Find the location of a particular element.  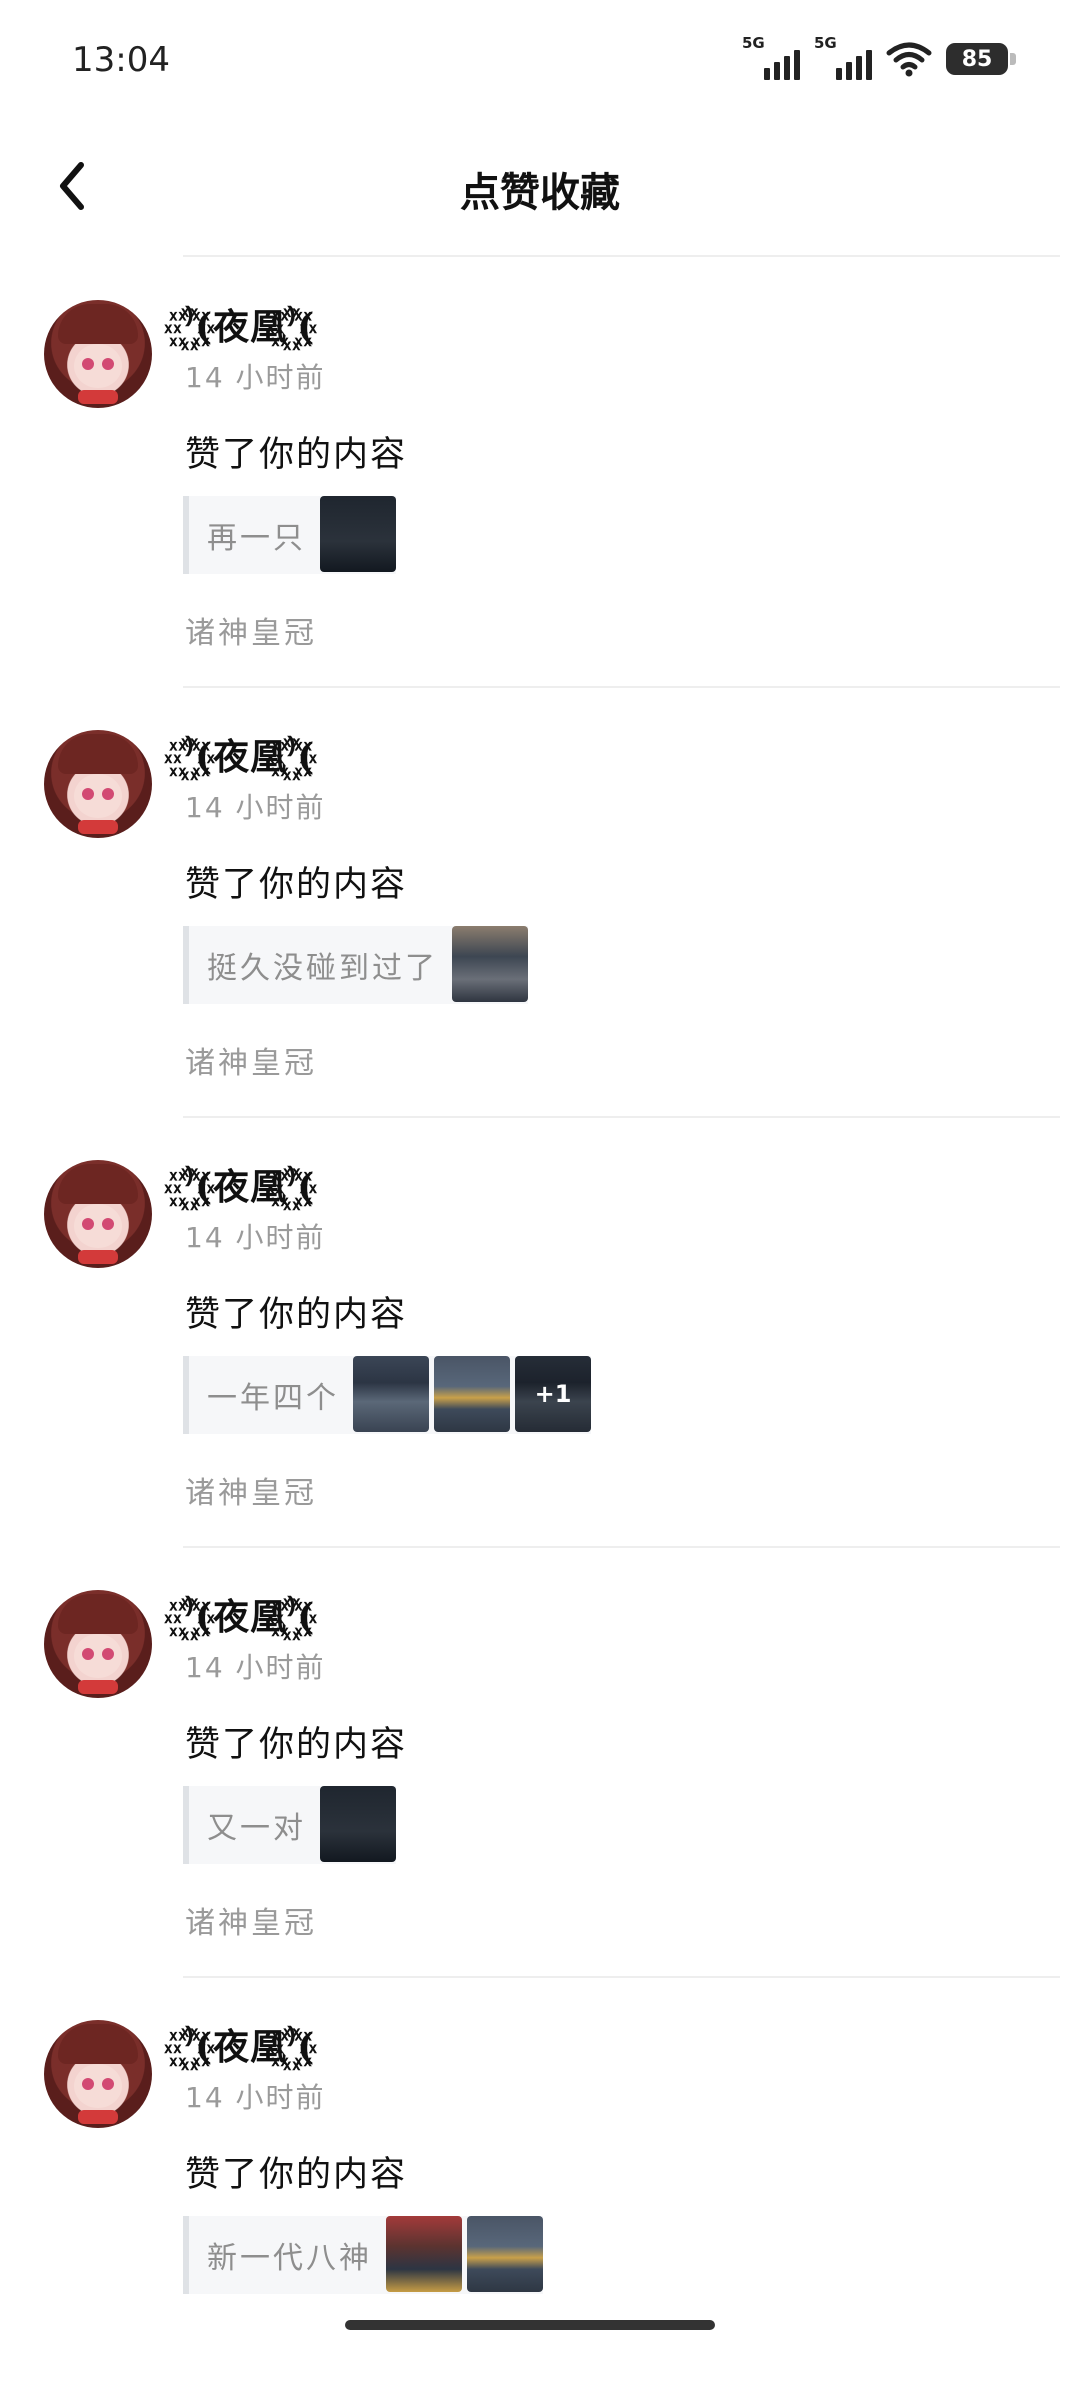

more-images-count: +1 is located at coordinates (553, 1394).